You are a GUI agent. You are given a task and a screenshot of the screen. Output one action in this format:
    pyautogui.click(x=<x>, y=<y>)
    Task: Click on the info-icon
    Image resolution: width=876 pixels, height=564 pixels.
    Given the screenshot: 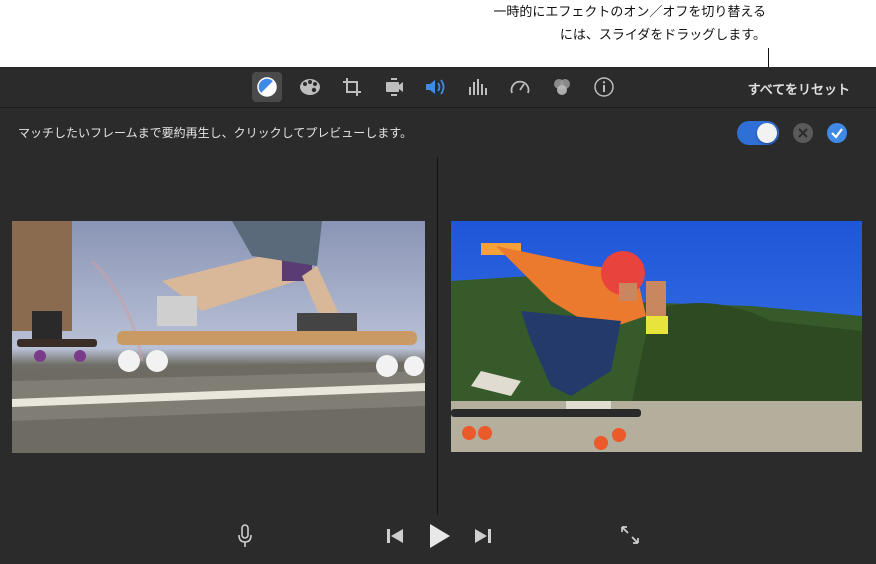 What is the action you would take?
    pyautogui.click(x=604, y=87)
    